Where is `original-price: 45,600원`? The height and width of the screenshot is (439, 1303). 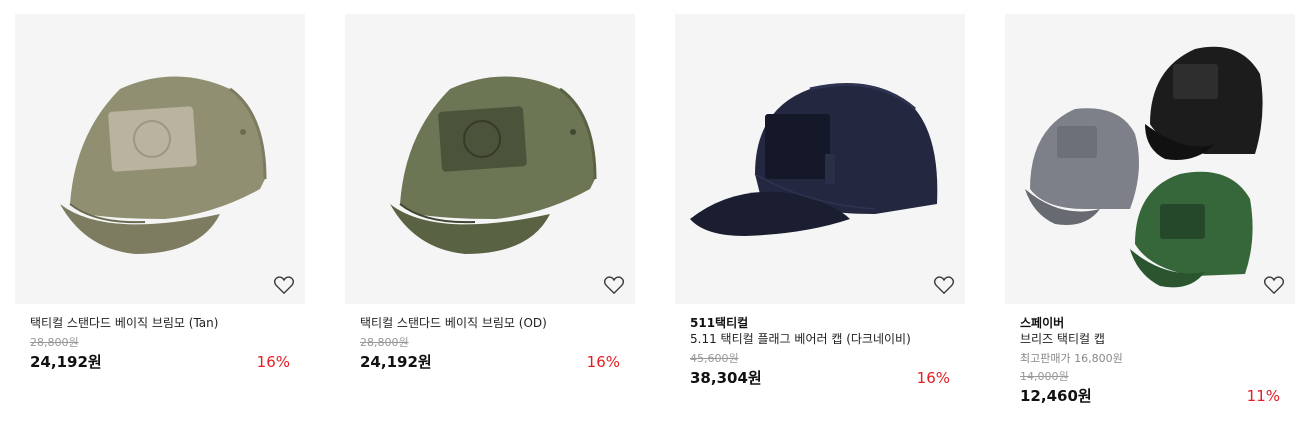 original-price: 45,600원 is located at coordinates (714, 358).